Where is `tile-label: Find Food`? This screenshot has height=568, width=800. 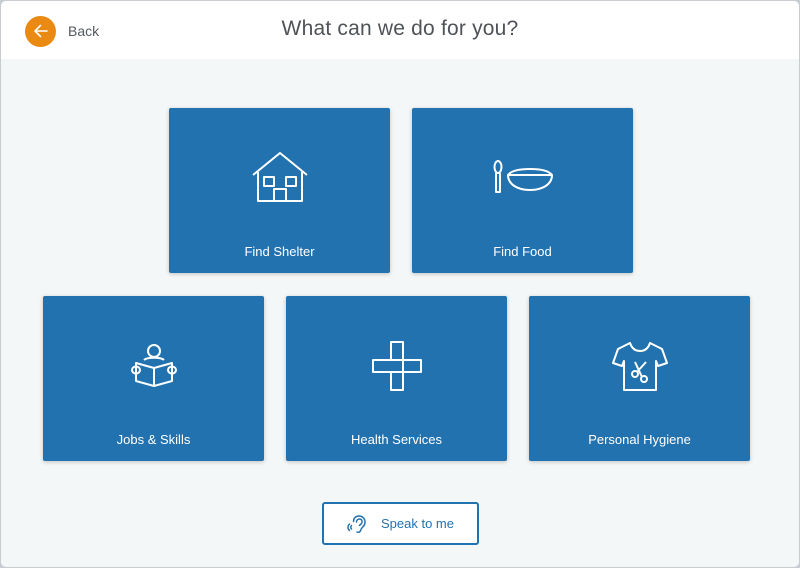
tile-label: Find Food is located at coordinates (522, 251).